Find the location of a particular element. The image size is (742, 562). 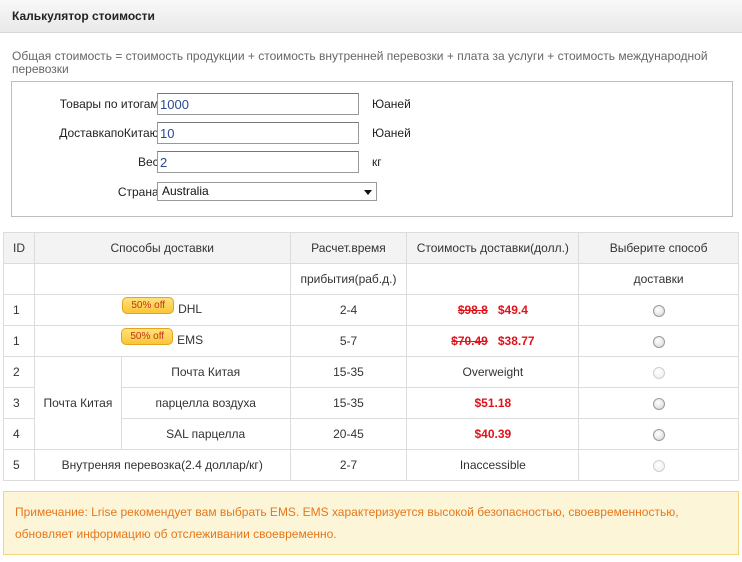

old-price: $70.49 is located at coordinates (469, 341).